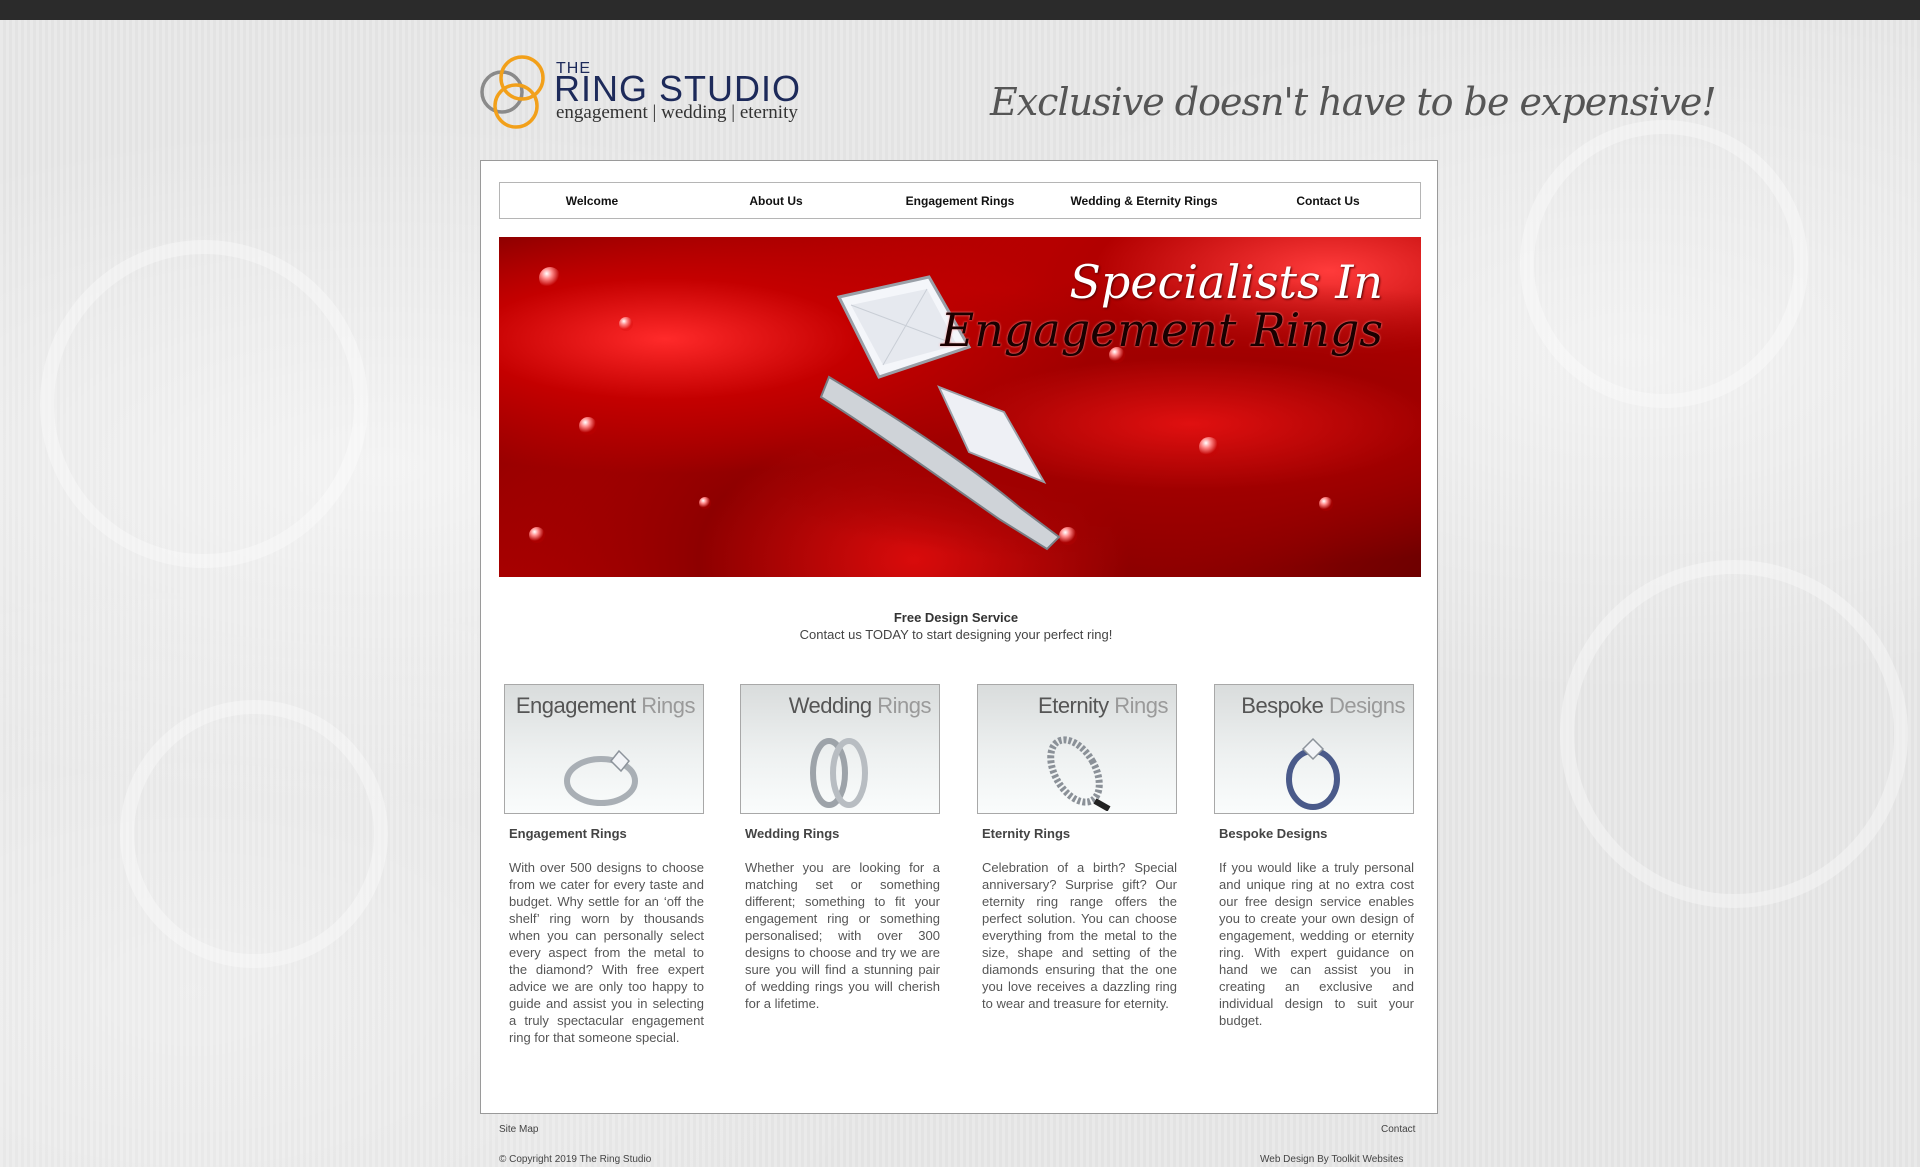 This screenshot has height=1167, width=1920. I want to click on wedding-thumbnail: Wedding Rings, so click(840, 749).